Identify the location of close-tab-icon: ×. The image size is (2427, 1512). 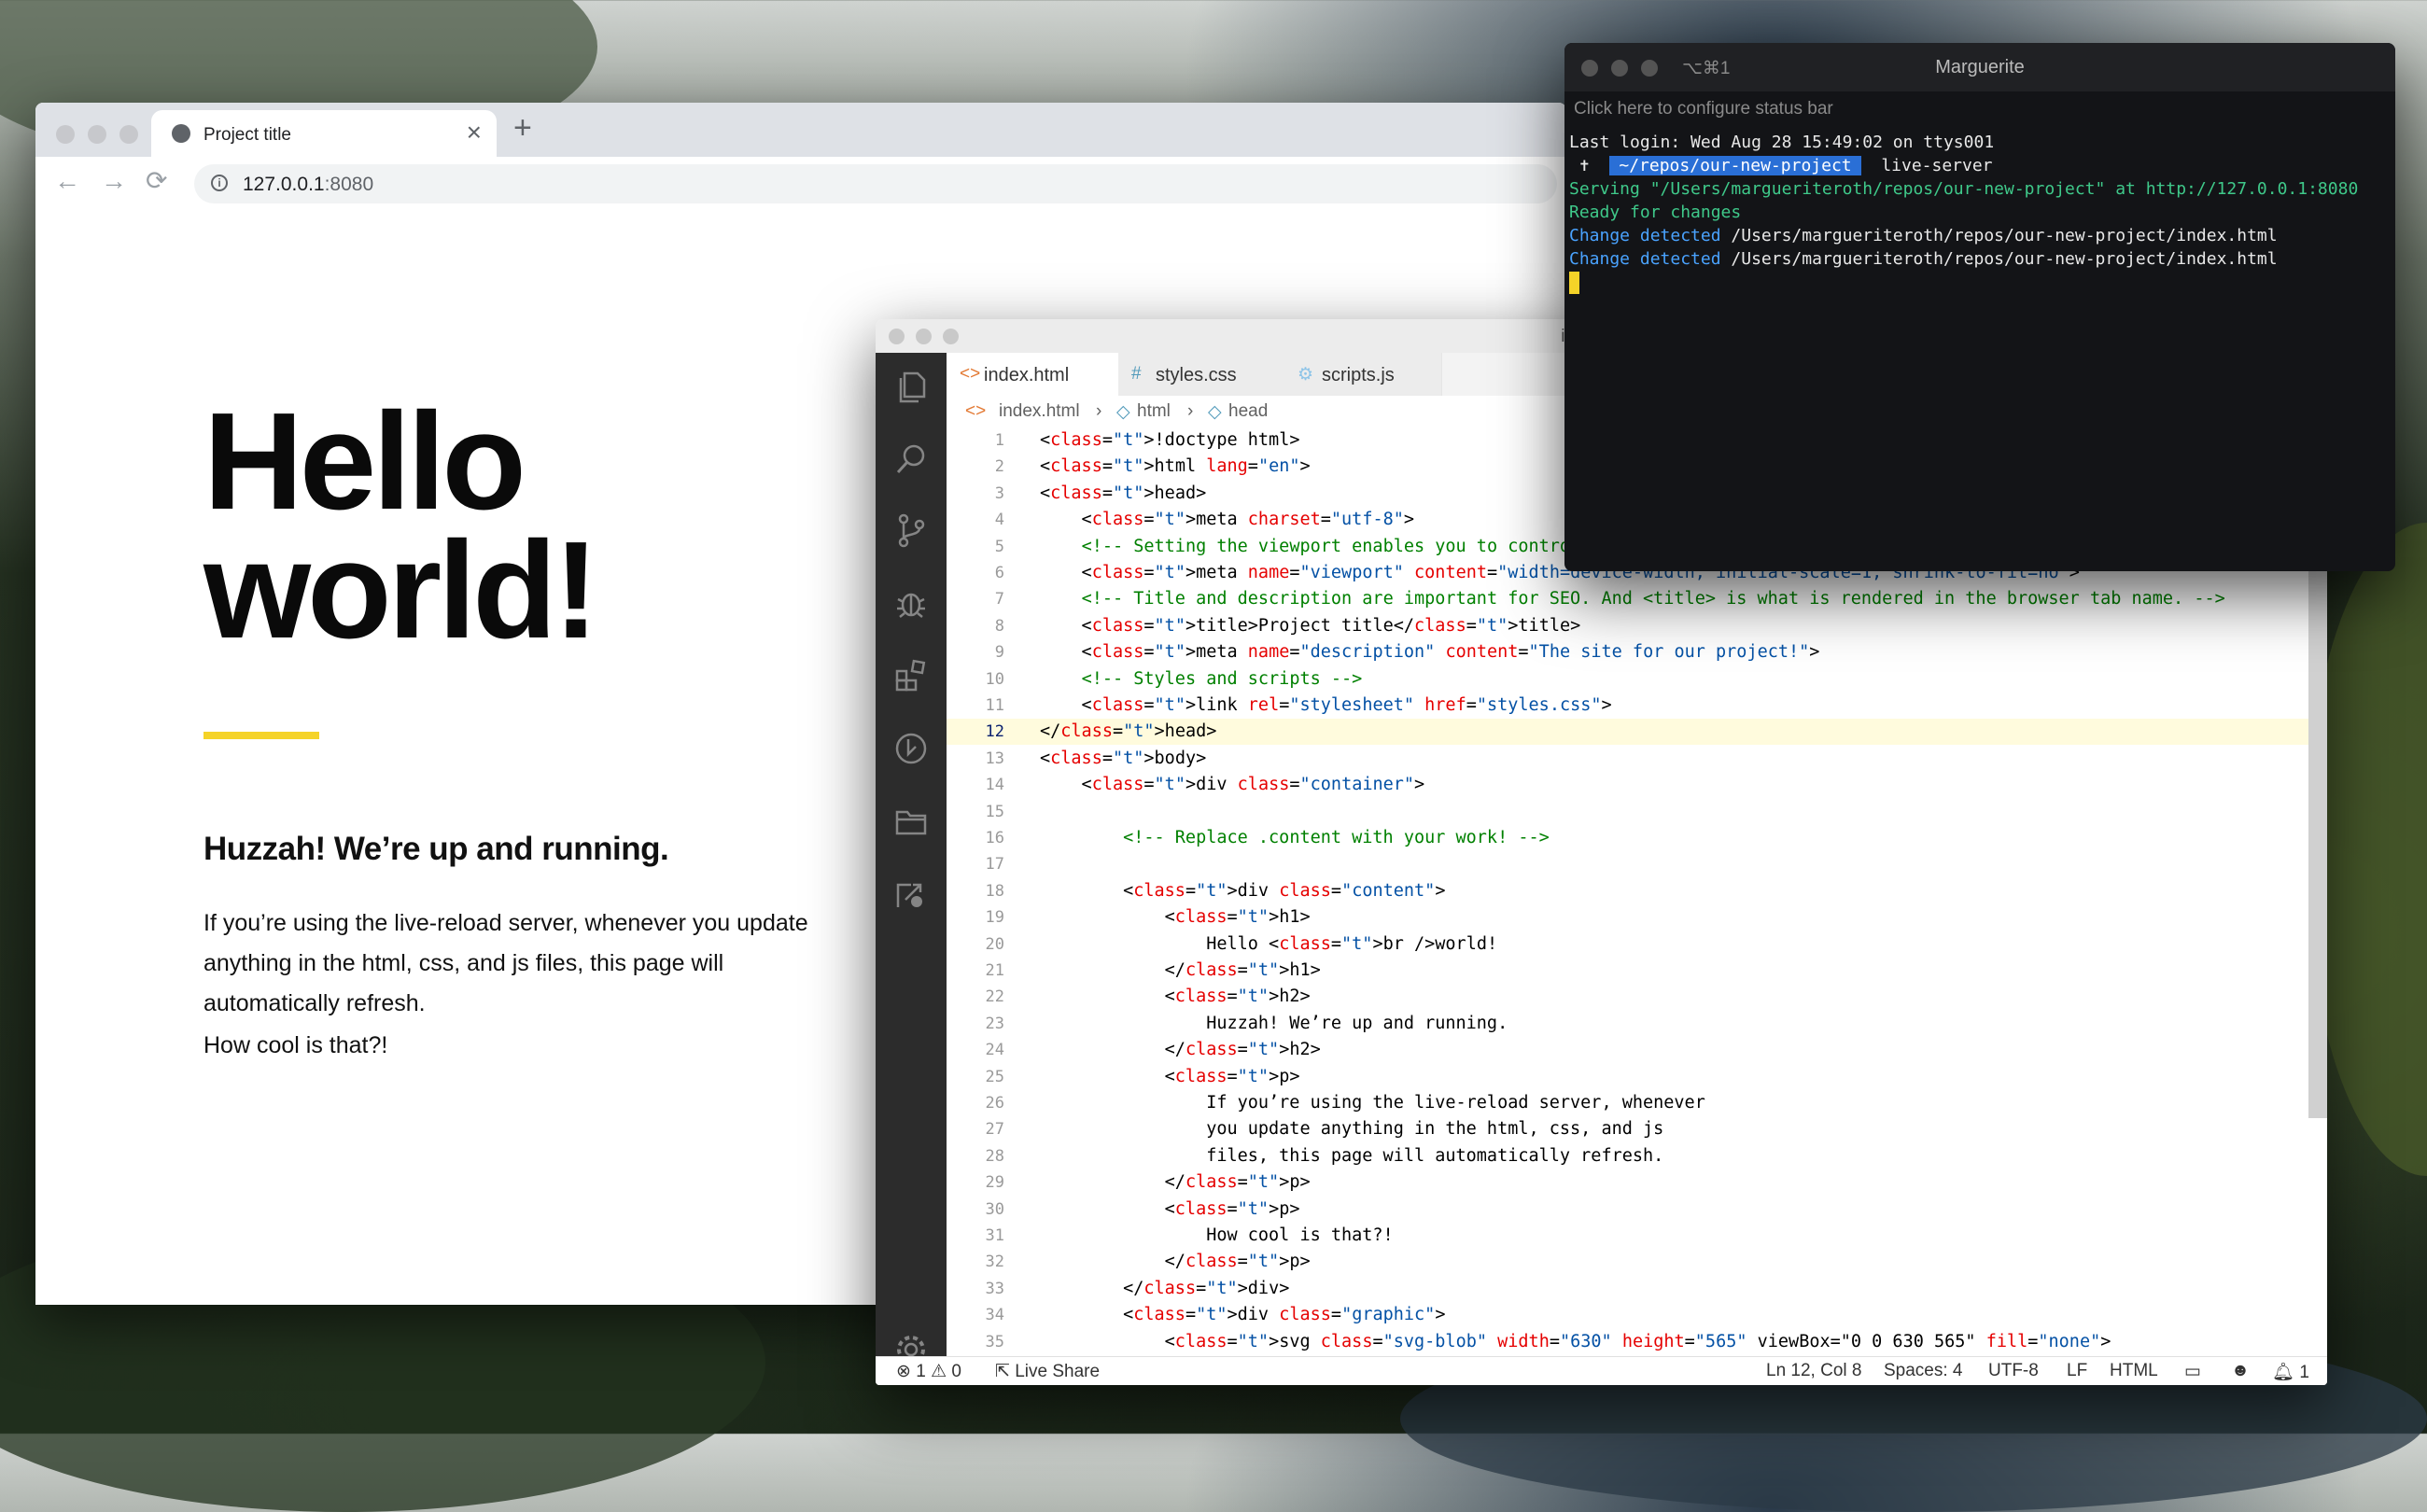
(474, 132).